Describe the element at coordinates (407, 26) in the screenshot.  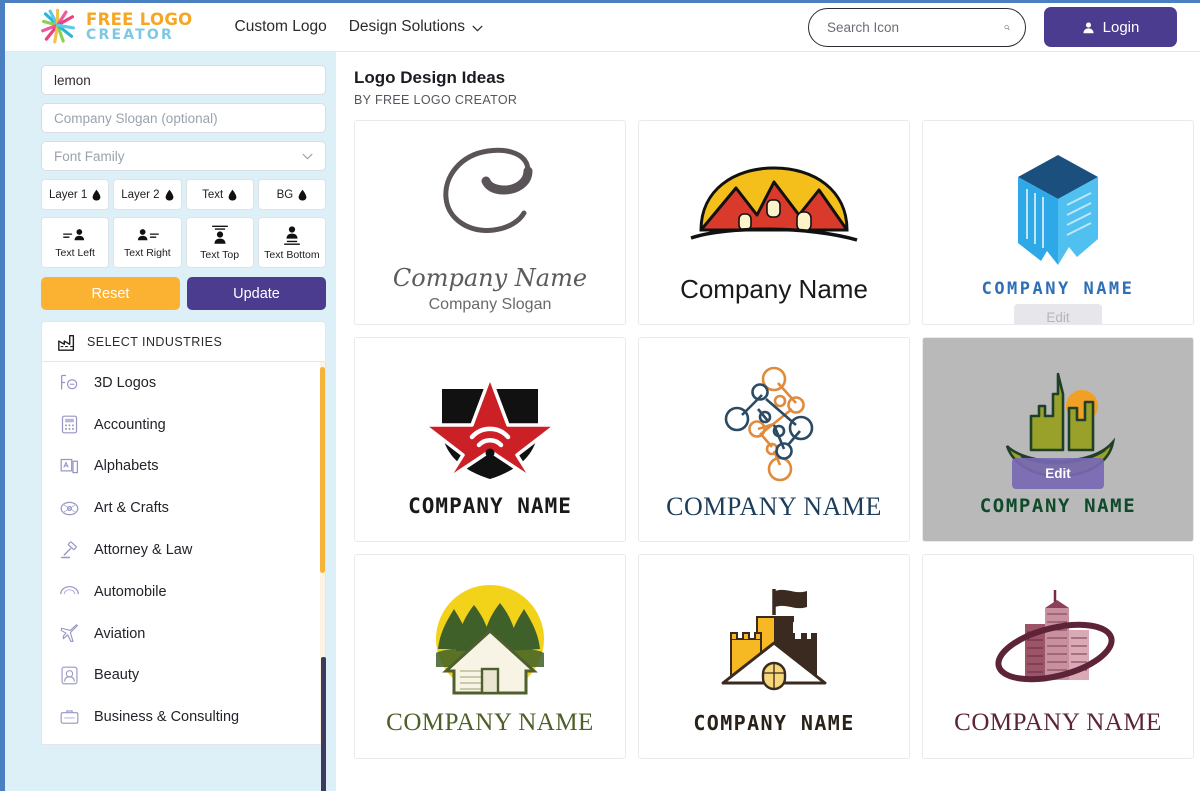
I see `nav-item-design-solutions-label: Design Solutions` at that location.